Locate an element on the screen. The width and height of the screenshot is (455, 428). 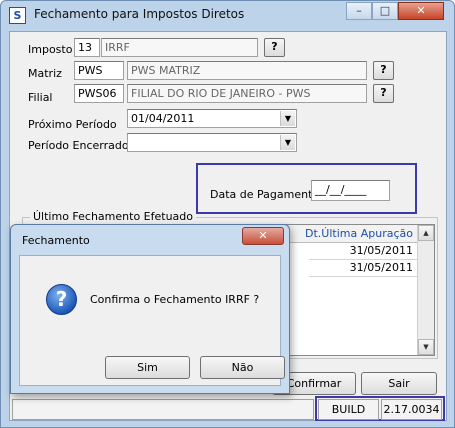
nao-button: Não is located at coordinates (242, 367).